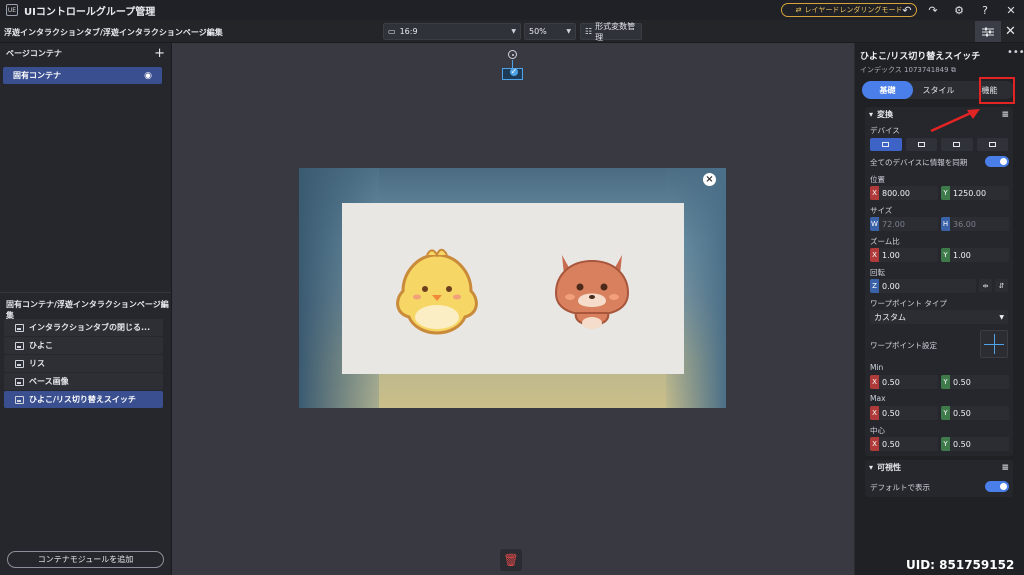 The height and width of the screenshot is (575, 1024). What do you see at coordinates (85, 292) in the screenshot?
I see `divider` at bounding box center [85, 292].